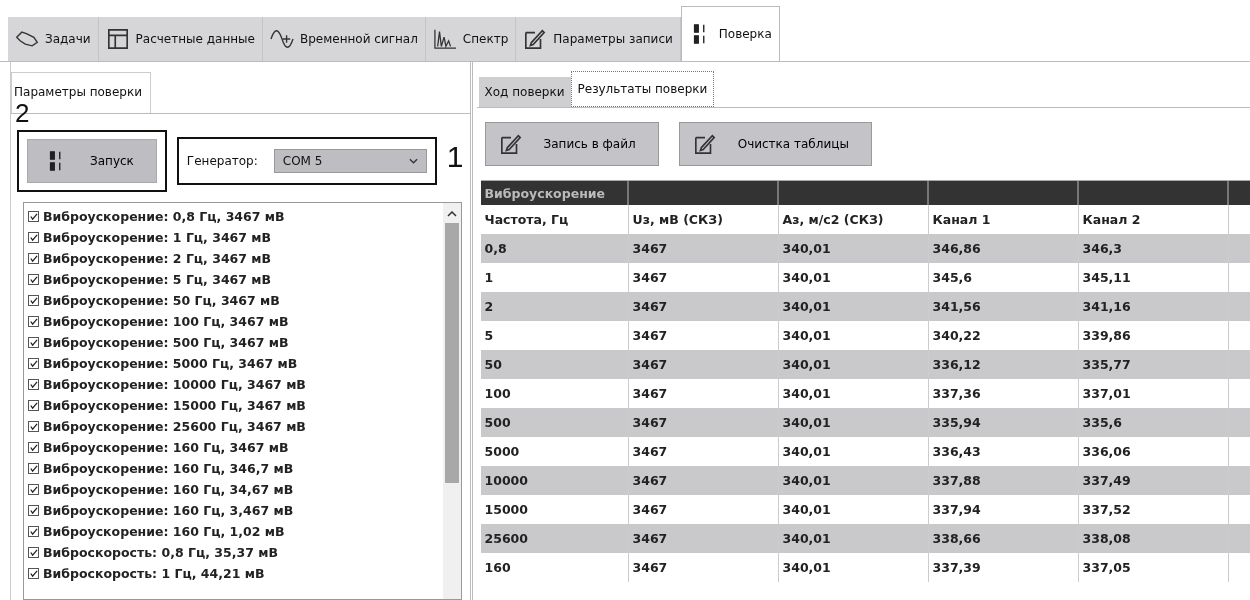 The height and width of the screenshot is (600, 1250). Describe the element at coordinates (1003, 248) in the screenshot. I see `table-cell: 346,86` at that location.